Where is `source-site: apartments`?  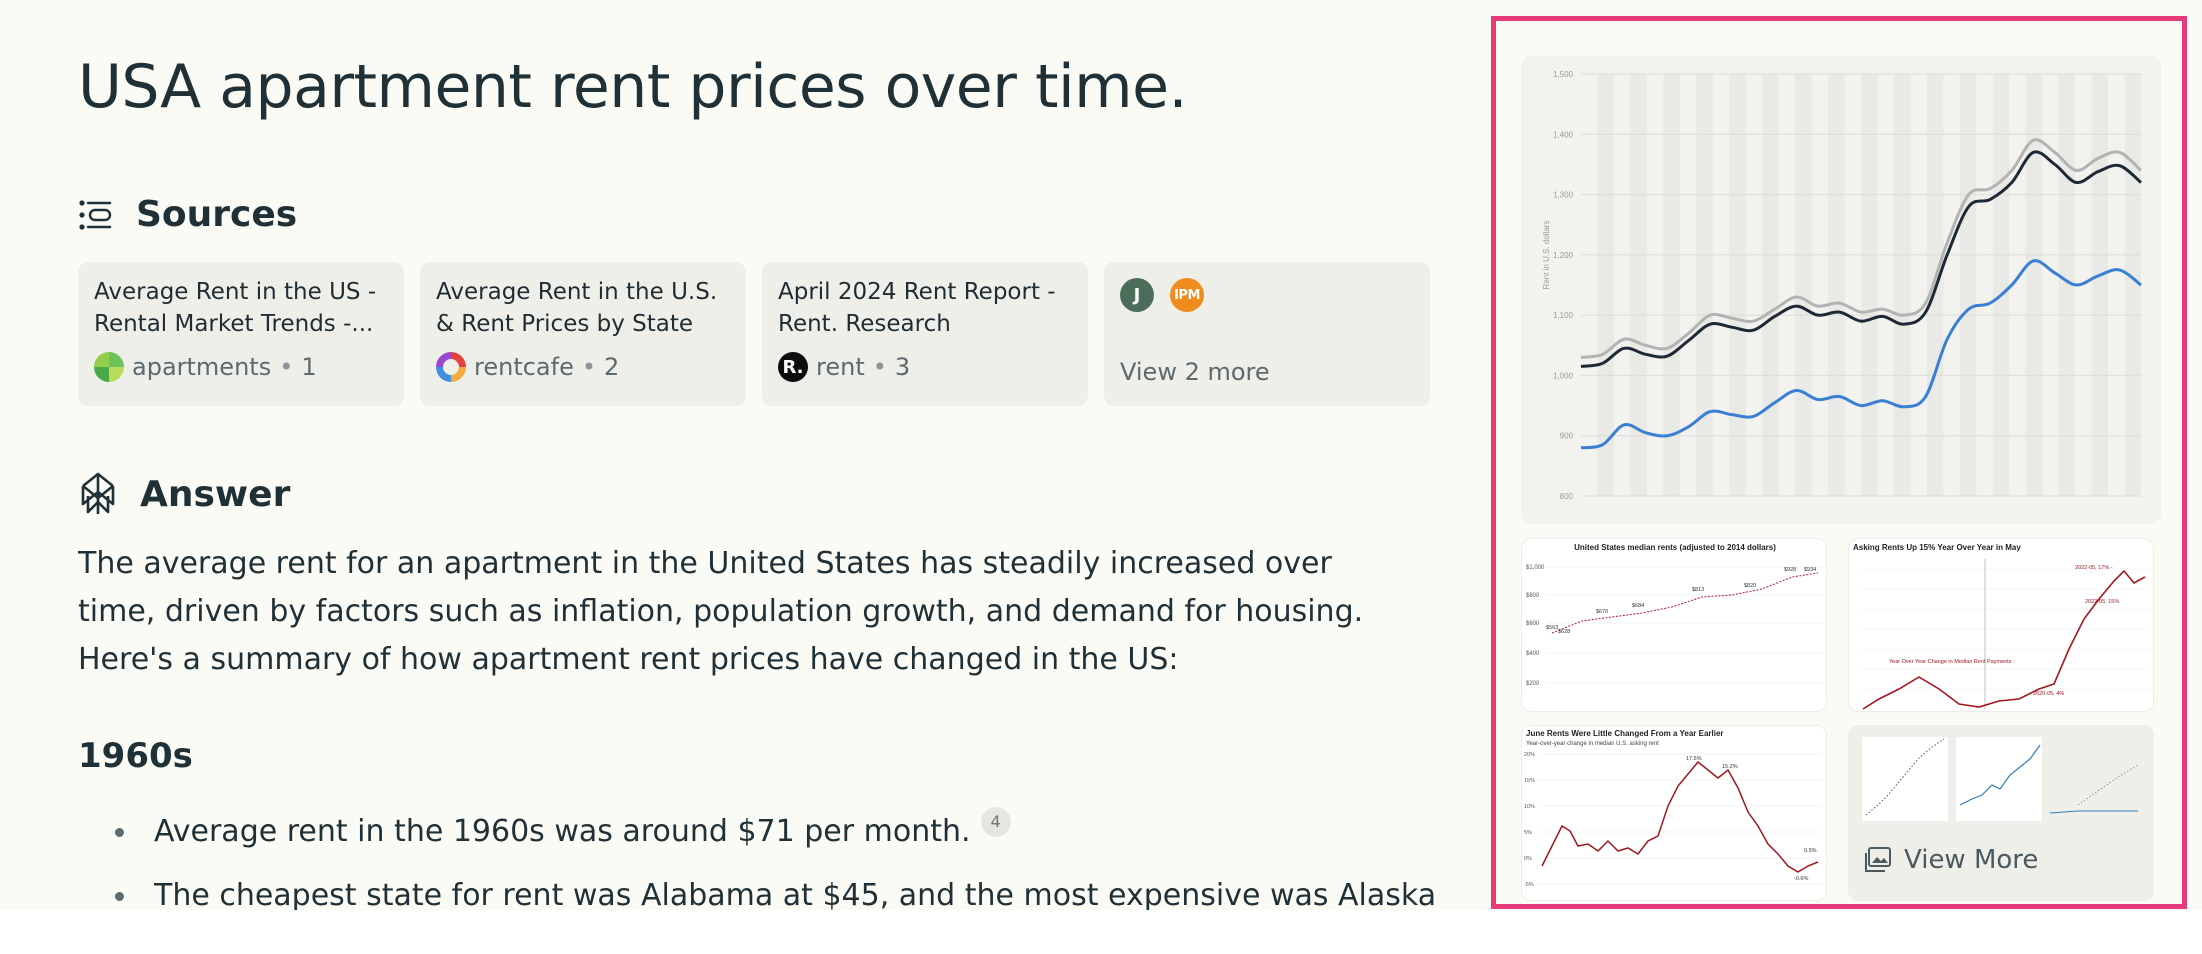
source-site: apartments is located at coordinates (202, 367).